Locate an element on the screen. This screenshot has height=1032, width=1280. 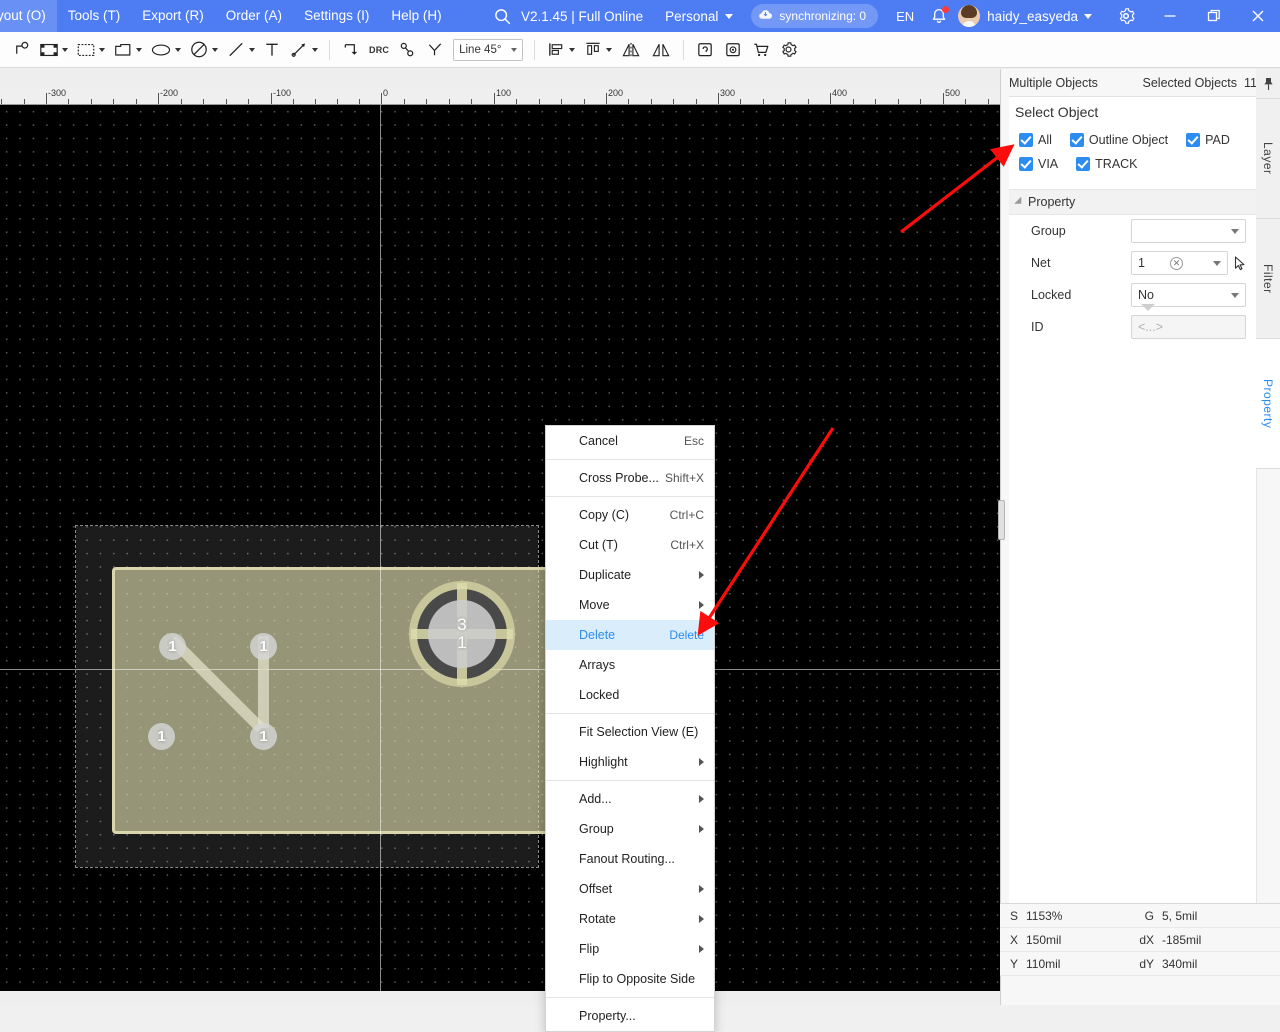
username-label: haidy_easyeda is located at coordinates (1032, 16).